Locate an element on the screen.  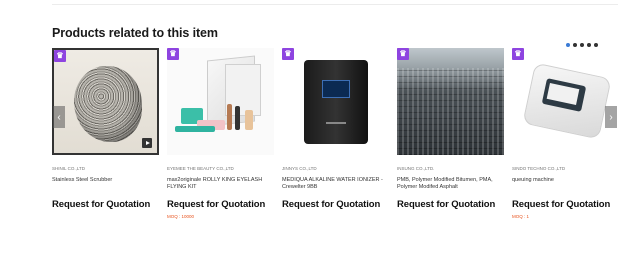
company-name: JINNYS CO.,LTD is located at coordinates (299, 168).